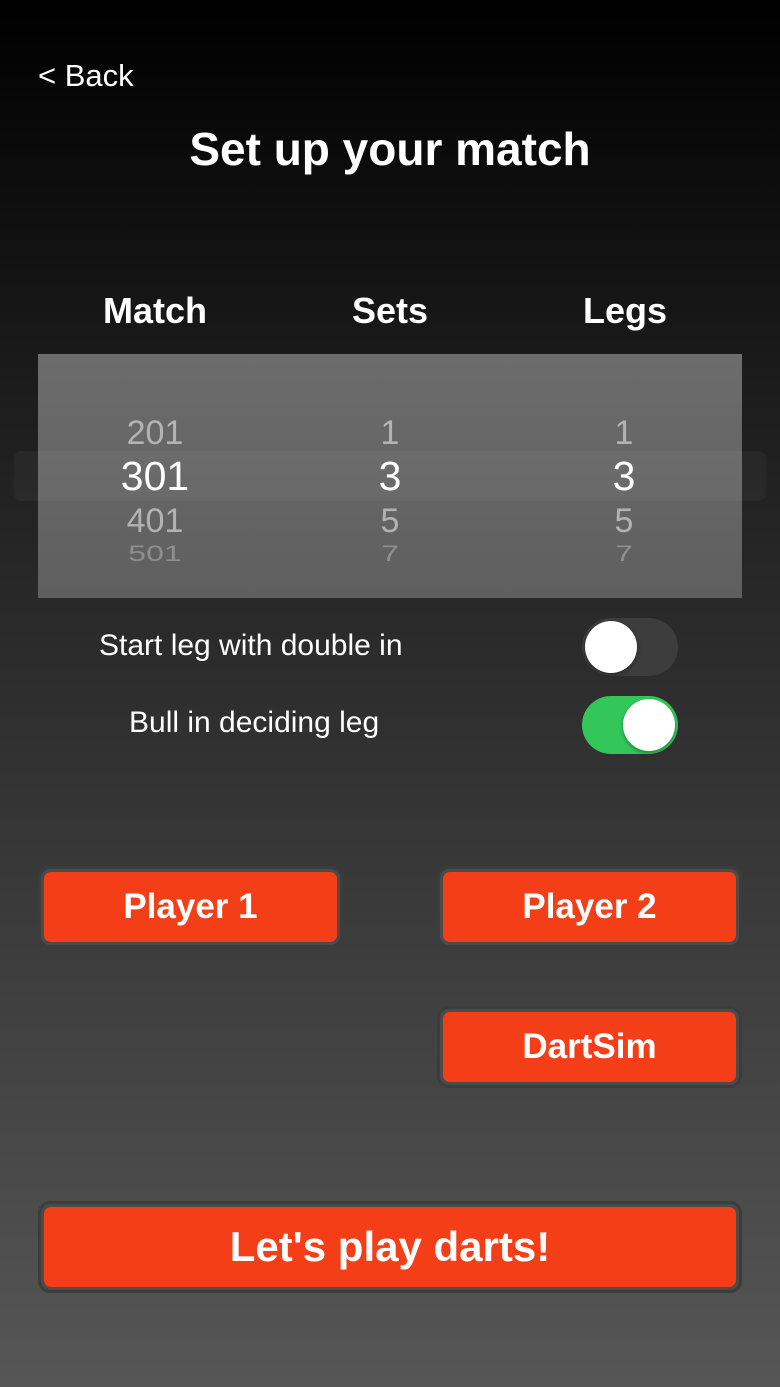 The image size is (780, 1387). I want to click on dartsim-label: DartSim, so click(589, 1047).